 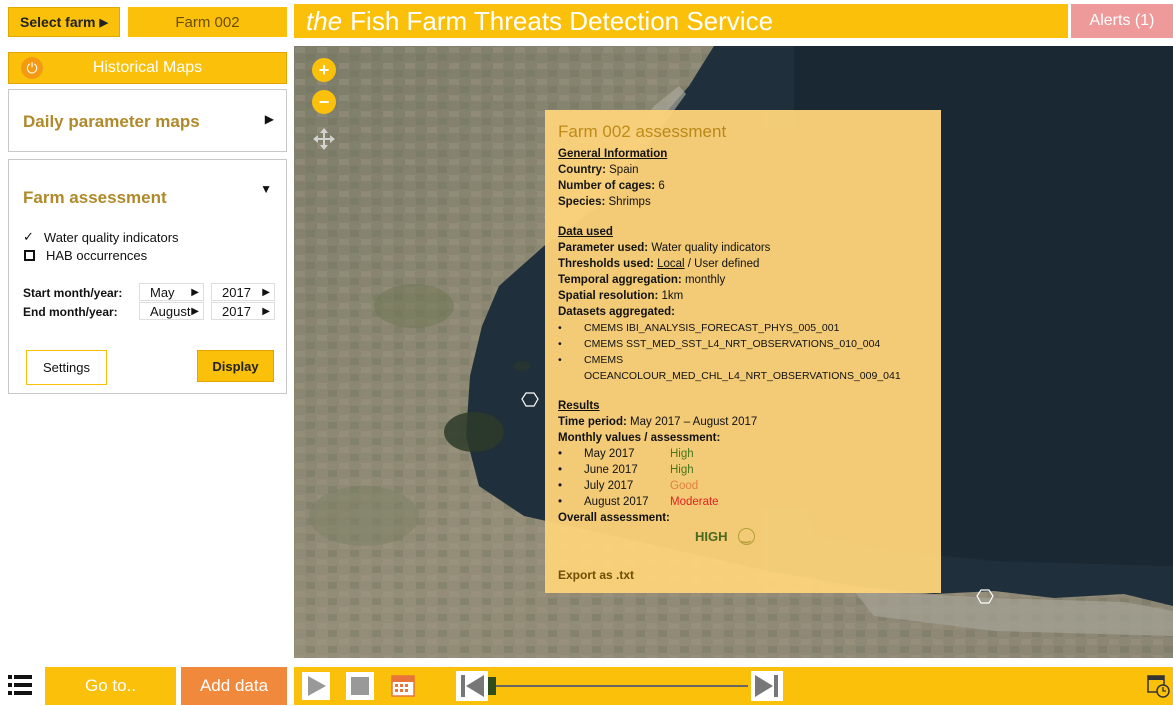 What do you see at coordinates (614, 518) in the screenshot?
I see `overall-label: Overall assessment:` at bounding box center [614, 518].